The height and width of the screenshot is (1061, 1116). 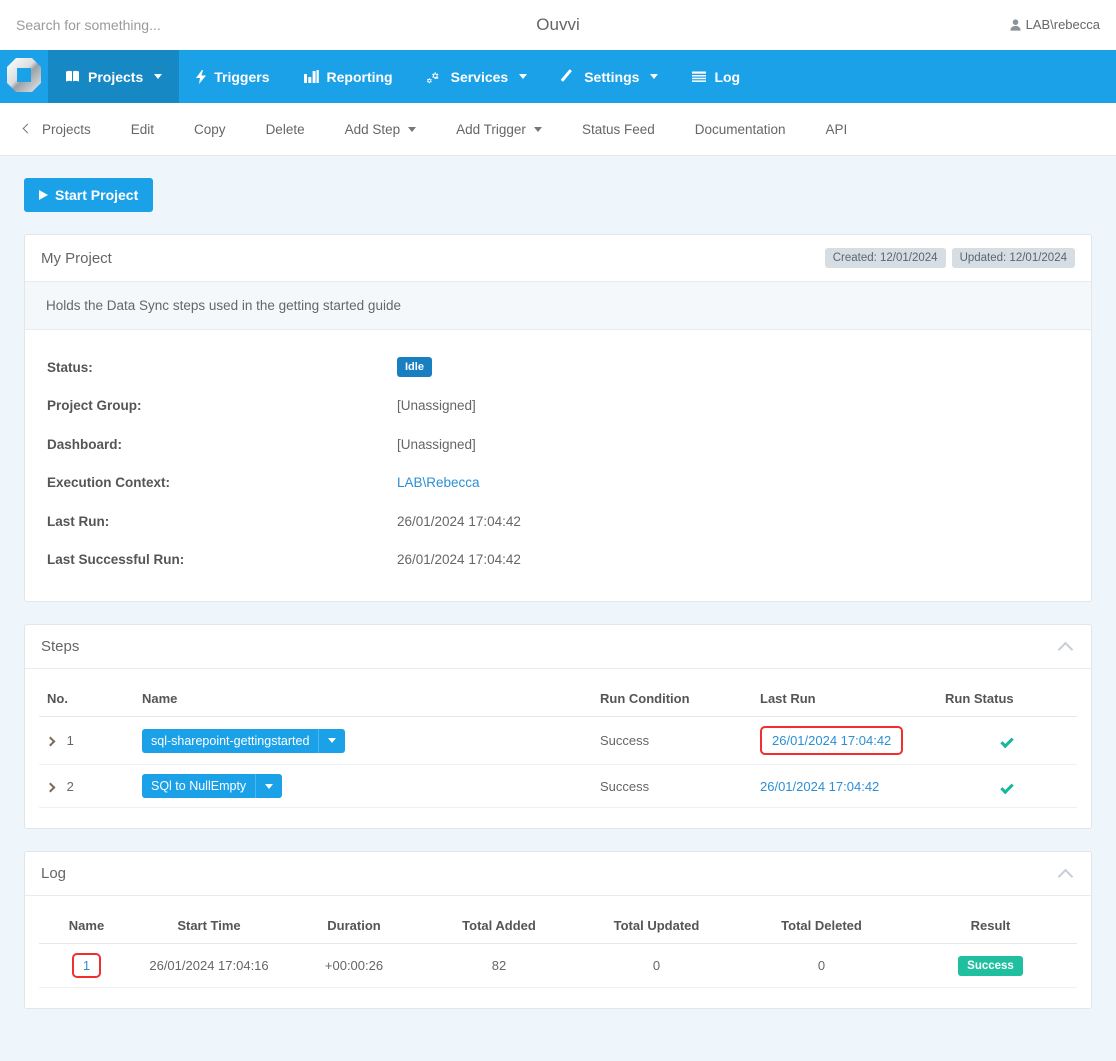 I want to click on step-name-button: SQl to NullEmpty, so click(x=199, y=786).